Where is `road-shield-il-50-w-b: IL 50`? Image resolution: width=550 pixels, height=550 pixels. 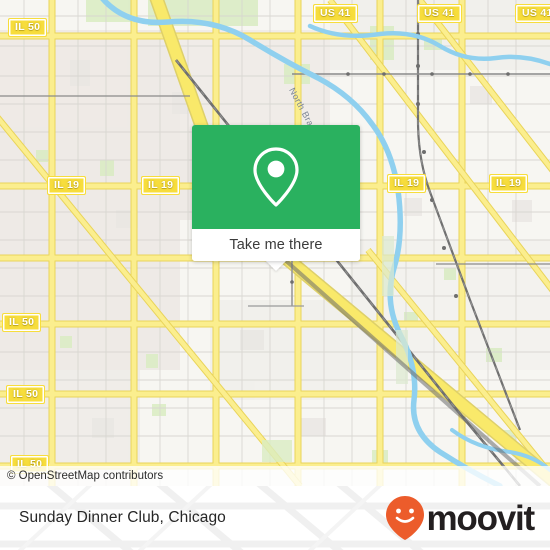 road-shield-il-50-w-b: IL 50 is located at coordinates (26, 394).